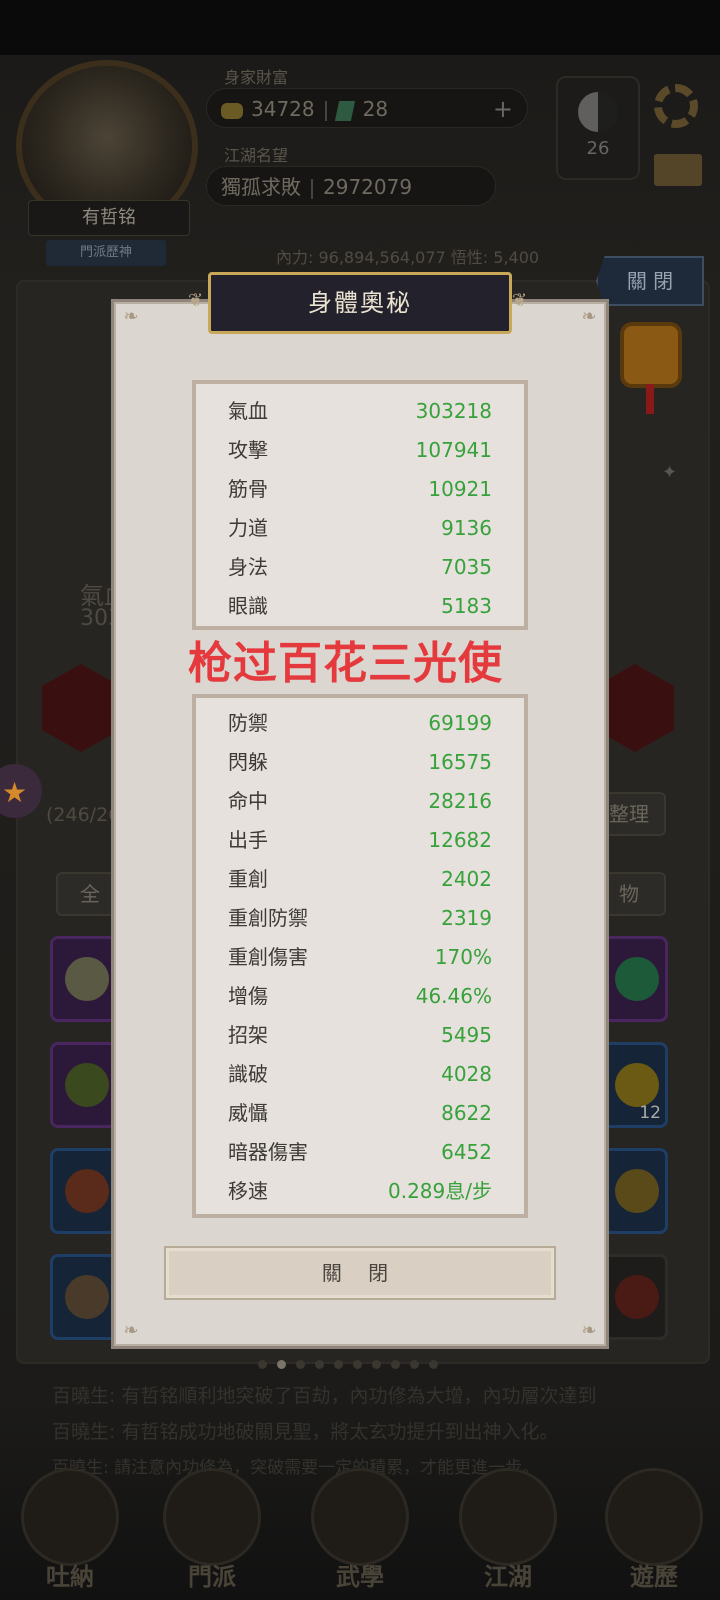 Image resolution: width=720 pixels, height=1600 pixels. I want to click on stat-row: 重創傷害 170%, so click(360, 957).